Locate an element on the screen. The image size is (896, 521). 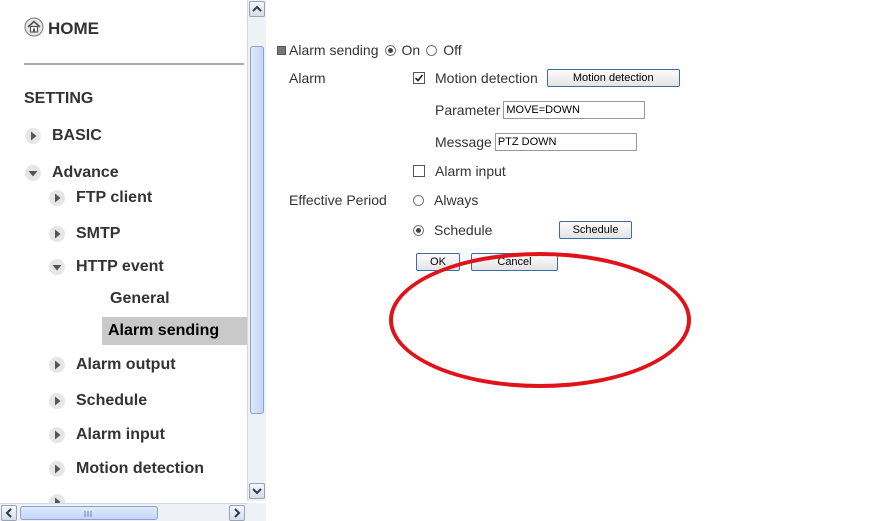
action-buttons-row: OK Cancel is located at coordinates (487, 262).